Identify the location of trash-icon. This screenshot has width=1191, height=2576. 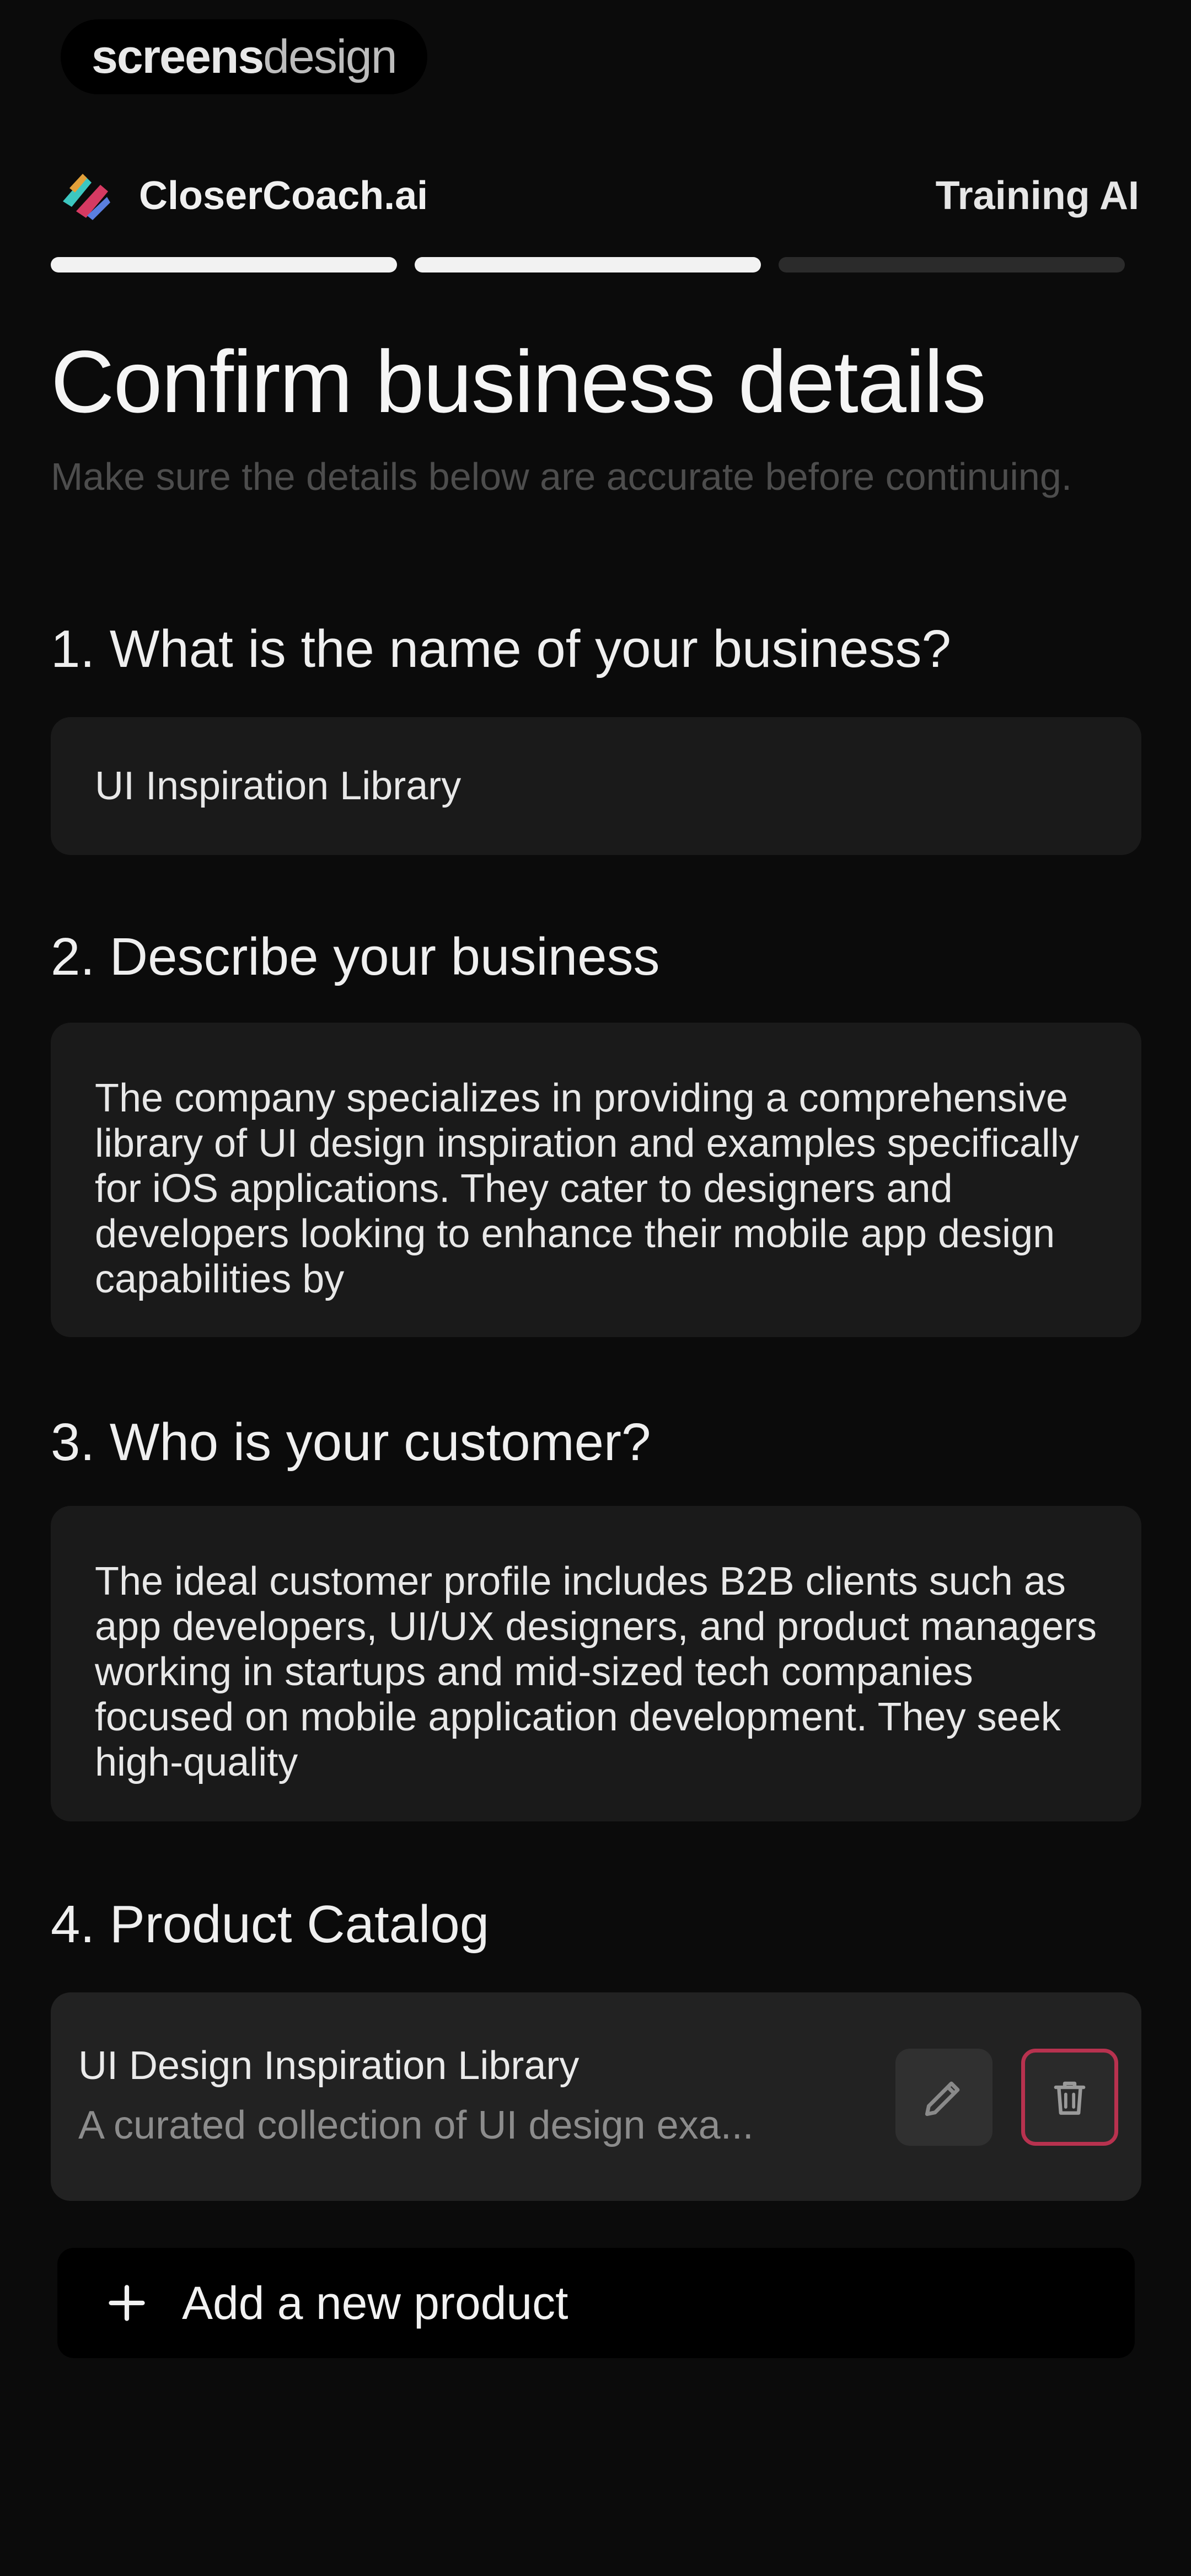
(1070, 2098).